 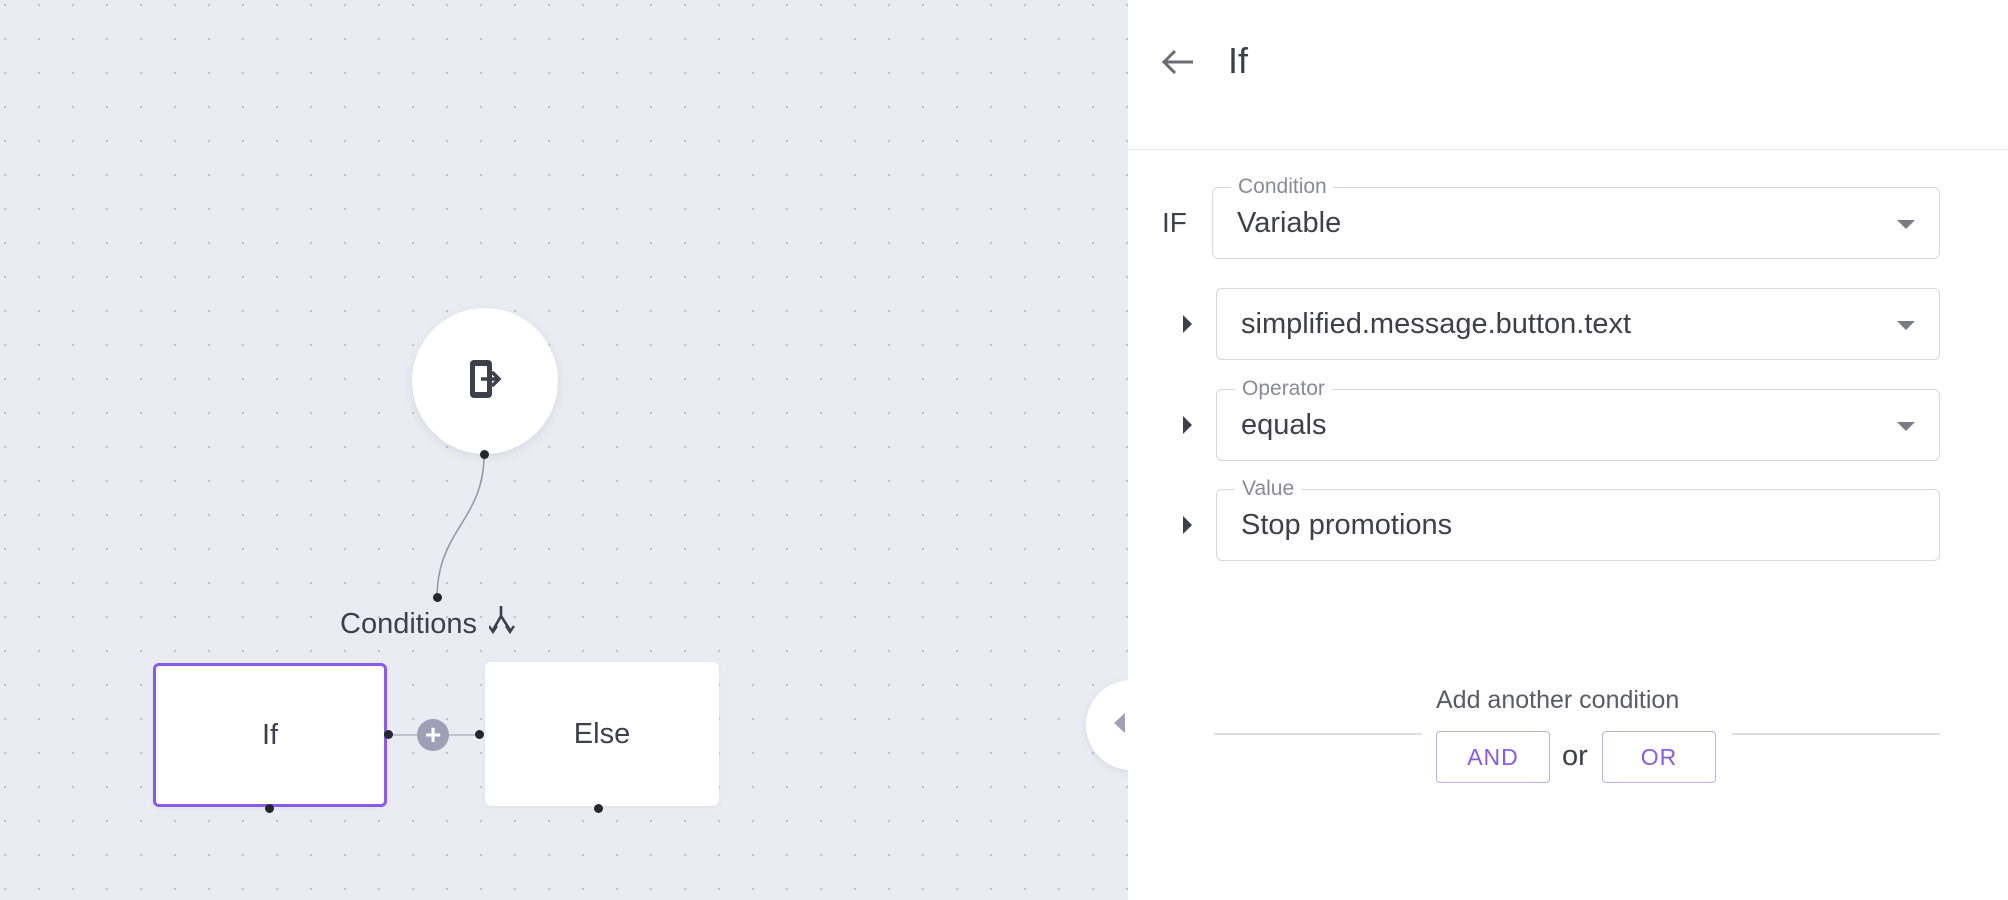 I want to click on if-node-bottom-handle, so click(x=269, y=808).